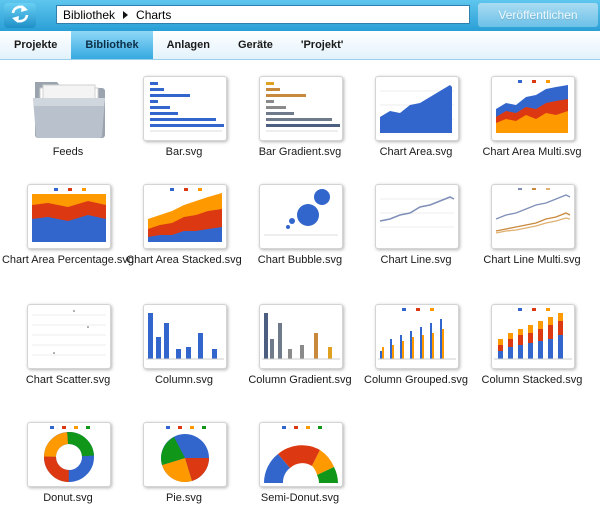 This screenshot has height=513, width=600. What do you see at coordinates (153, 15) in the screenshot?
I see `breadcrumb-item-charts: Charts` at bounding box center [153, 15].